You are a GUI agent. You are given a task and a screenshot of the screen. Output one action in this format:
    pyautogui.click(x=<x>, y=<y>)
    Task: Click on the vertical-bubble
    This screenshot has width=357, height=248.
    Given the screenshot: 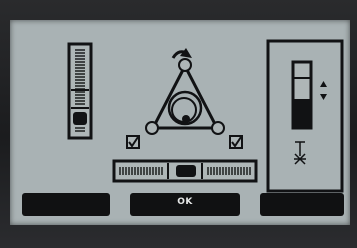 What is the action you would take?
    pyautogui.click(x=80, y=118)
    